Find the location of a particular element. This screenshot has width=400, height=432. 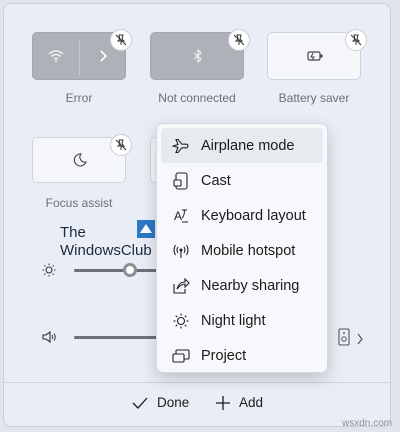

speaker-icon is located at coordinates (50, 339).